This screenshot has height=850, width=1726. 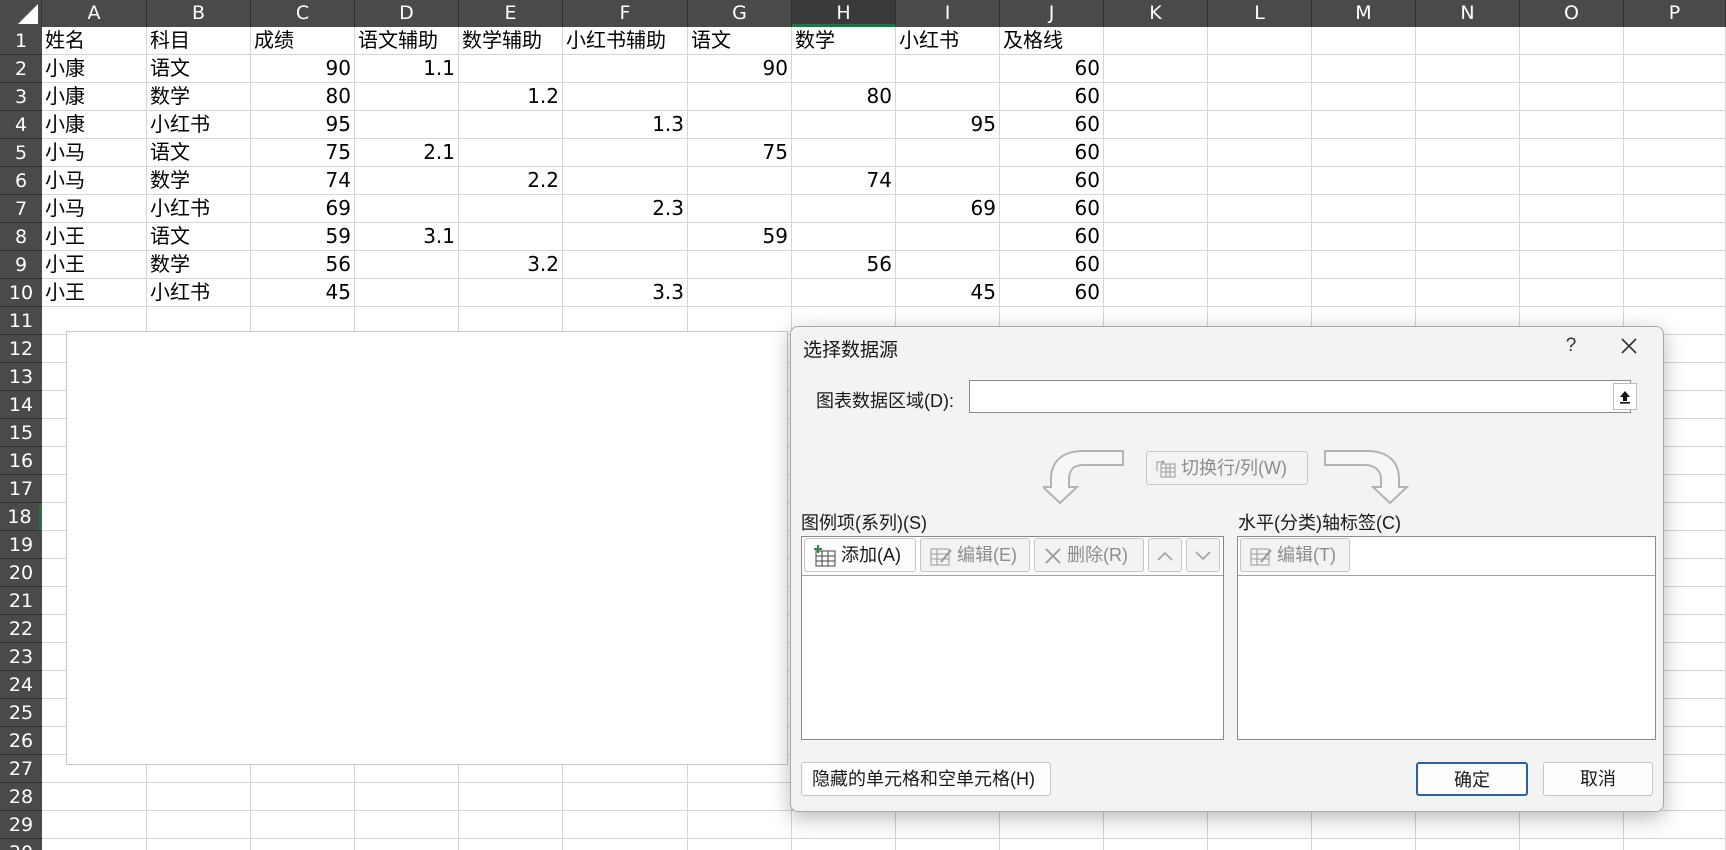 I want to click on table-number-cell: 1.3, so click(x=625, y=125).